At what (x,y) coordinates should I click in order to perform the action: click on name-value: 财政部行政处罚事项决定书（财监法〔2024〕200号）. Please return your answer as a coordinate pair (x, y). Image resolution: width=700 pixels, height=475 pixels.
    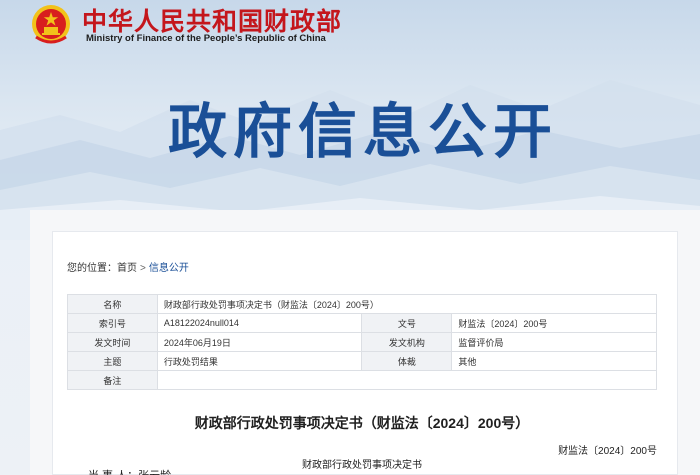
    Looking at the image, I should click on (407, 304).